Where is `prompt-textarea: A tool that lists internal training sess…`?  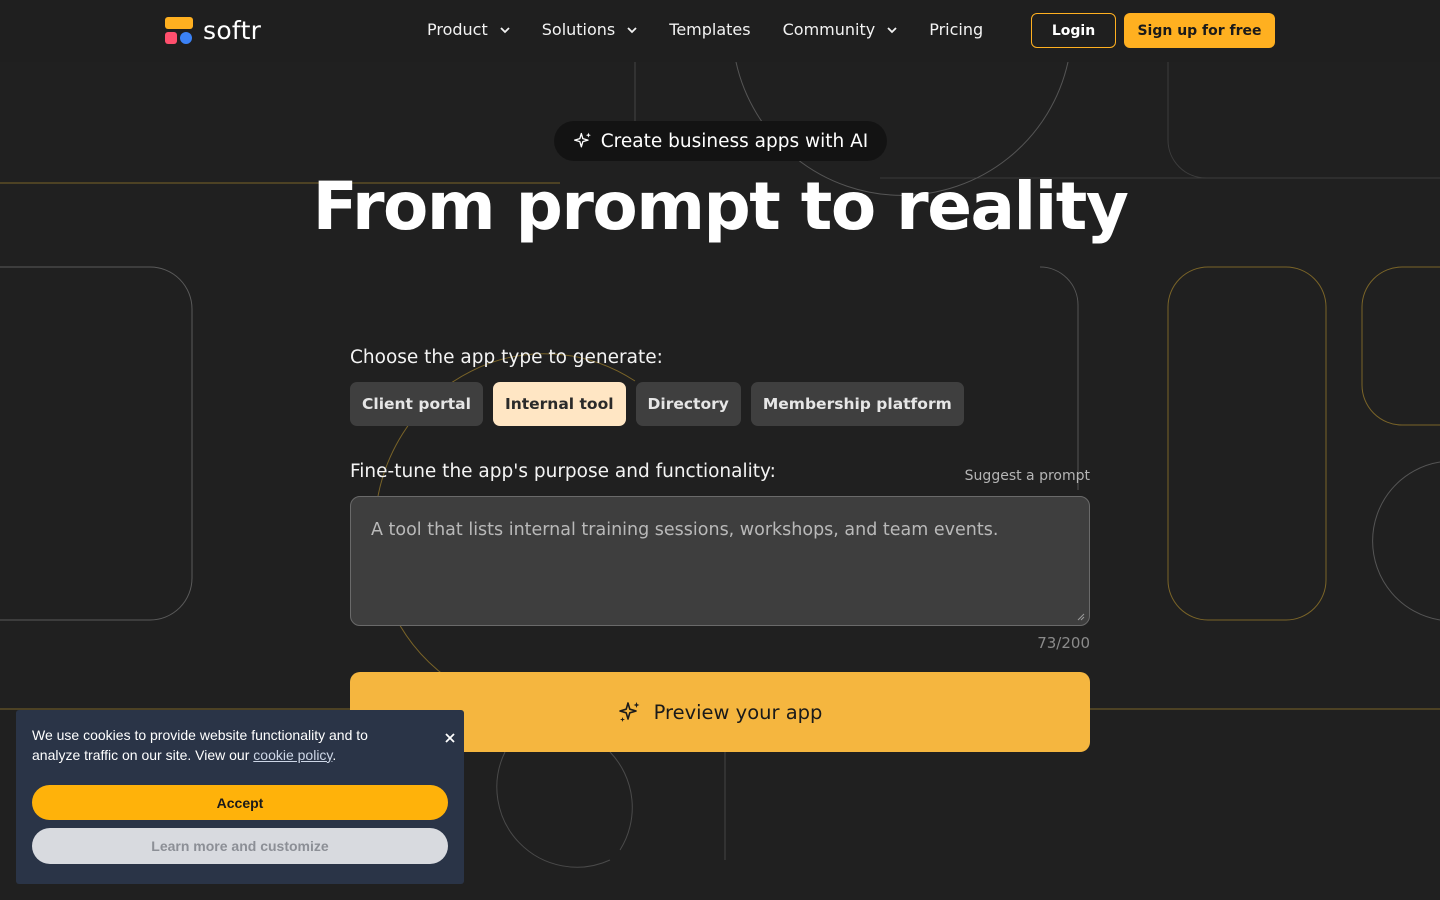 prompt-textarea: A tool that lists internal training sess… is located at coordinates (720, 561).